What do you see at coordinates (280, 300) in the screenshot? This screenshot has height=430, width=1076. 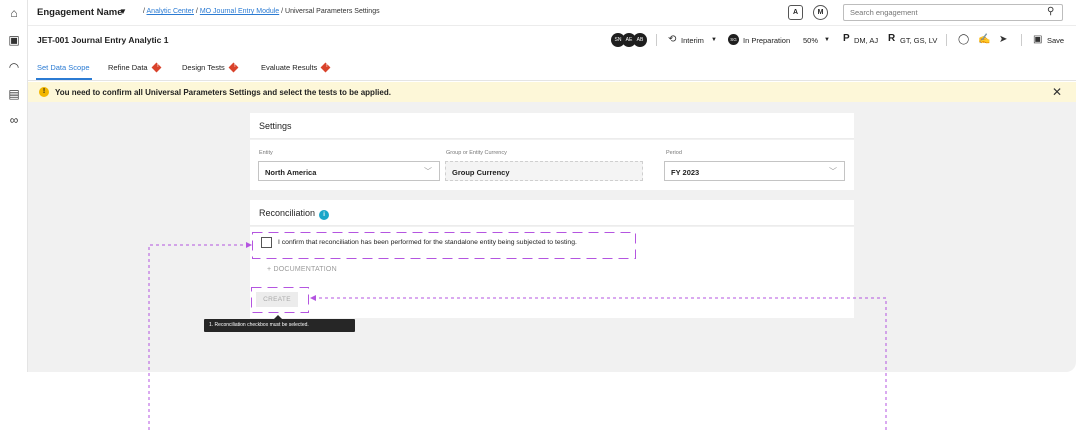 I see `create-highlight` at bounding box center [280, 300].